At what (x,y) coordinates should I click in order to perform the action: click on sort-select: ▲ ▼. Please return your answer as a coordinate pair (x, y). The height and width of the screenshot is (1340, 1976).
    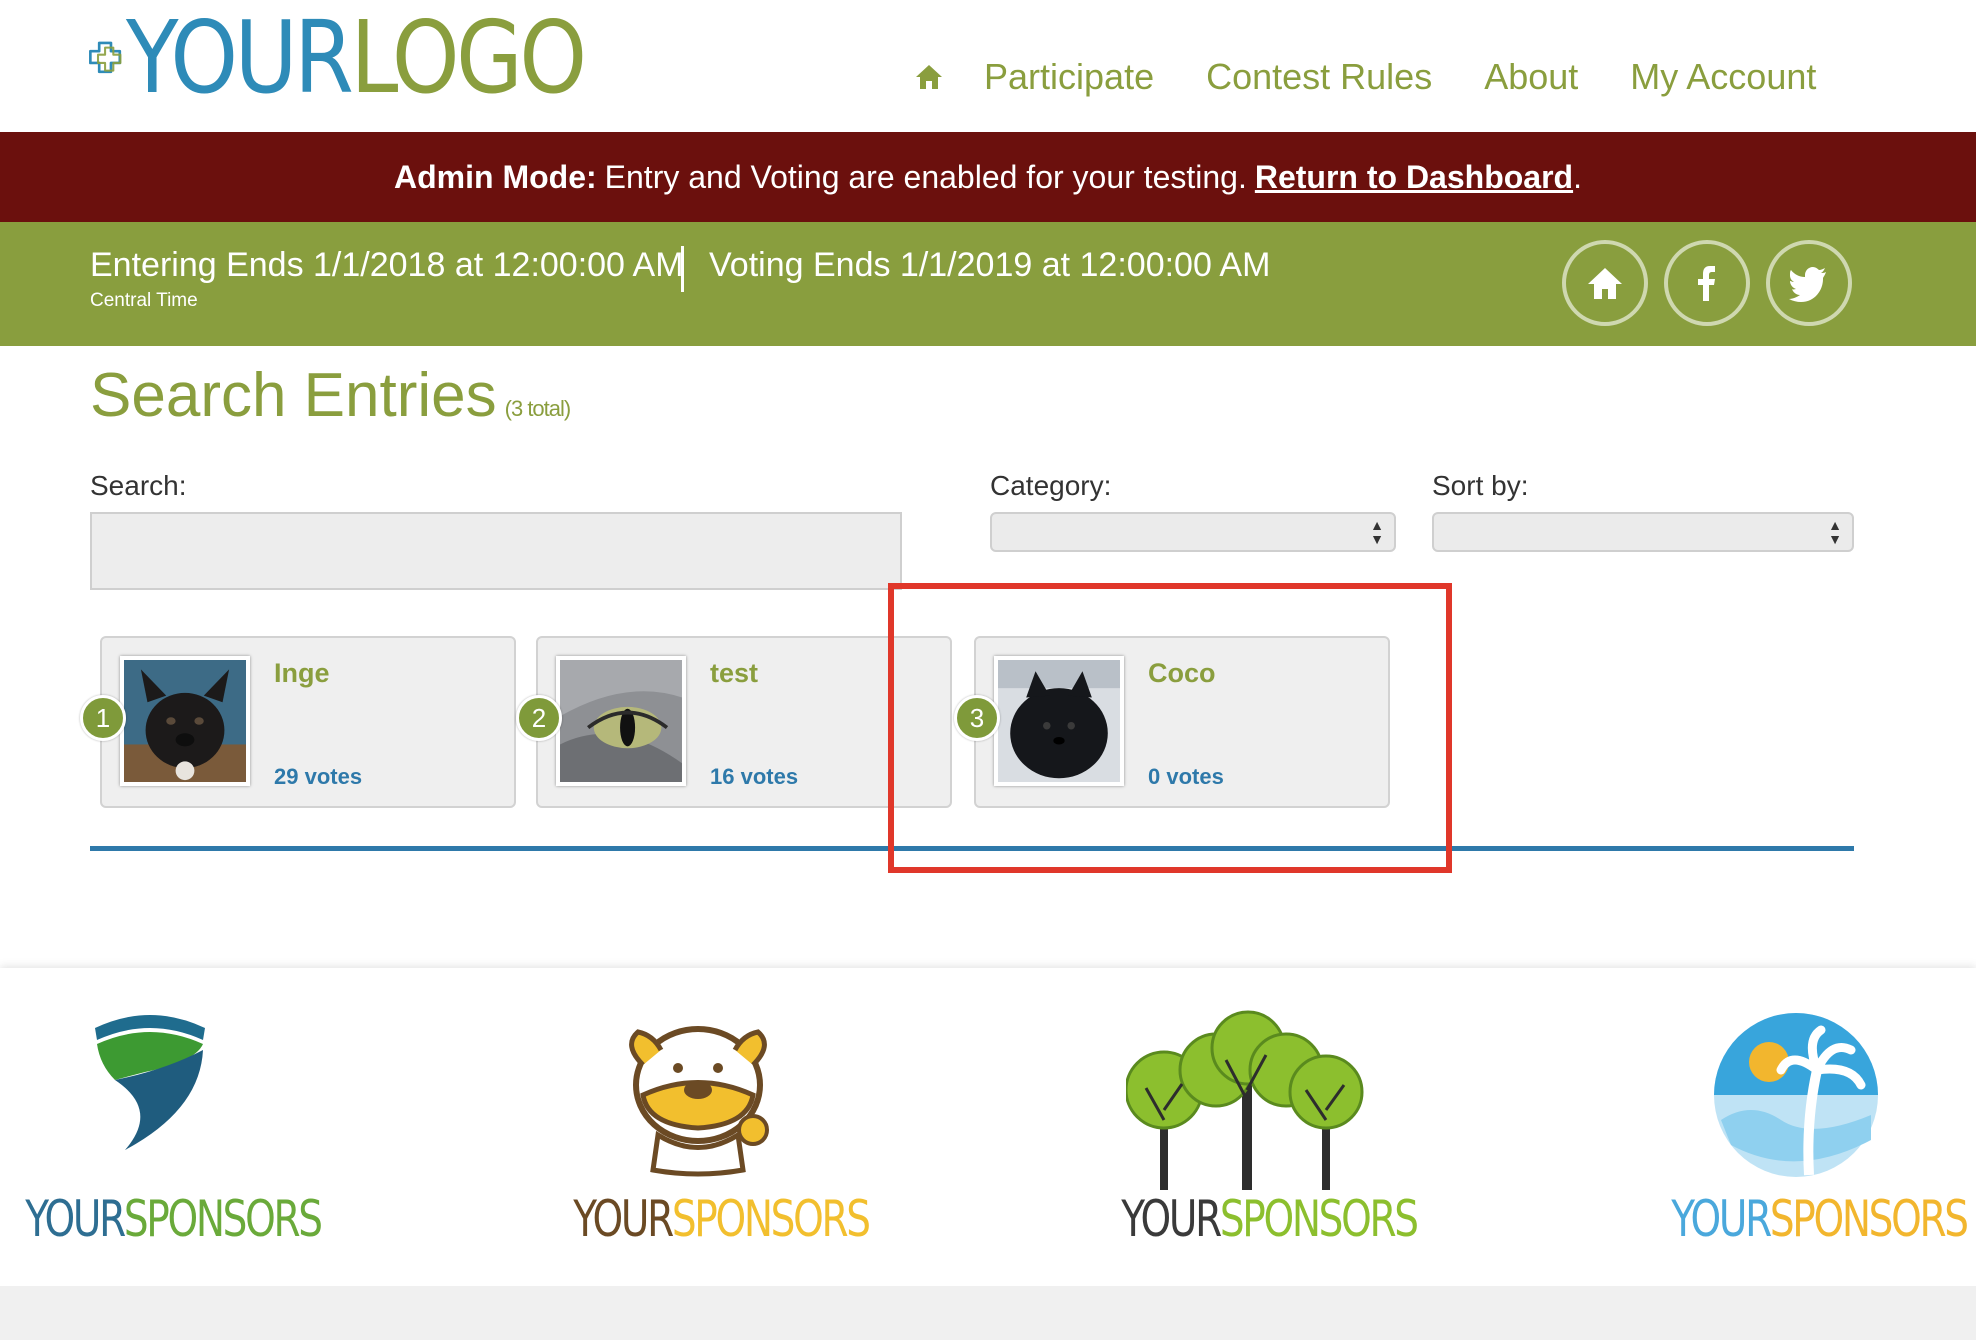
    Looking at the image, I should click on (1643, 532).